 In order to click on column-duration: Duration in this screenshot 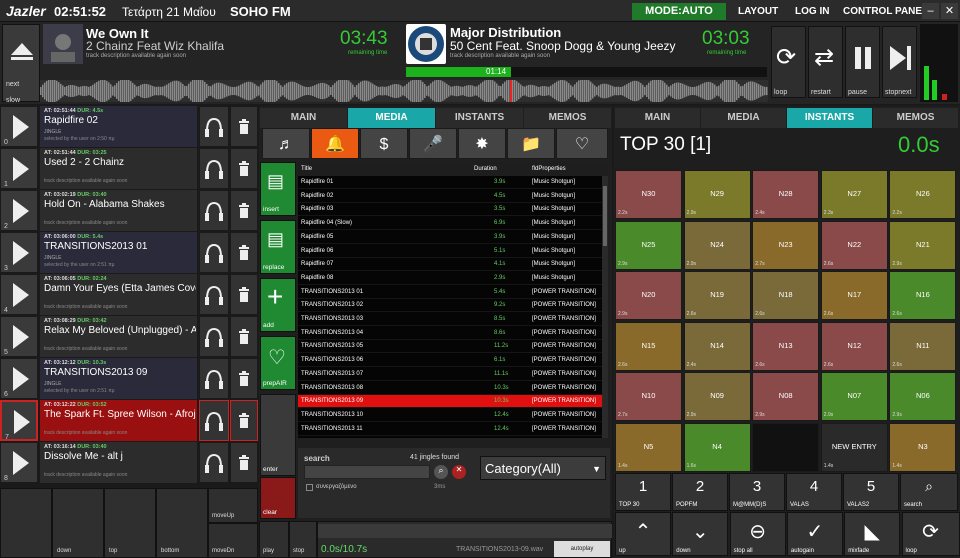, I will do `click(485, 169)`.